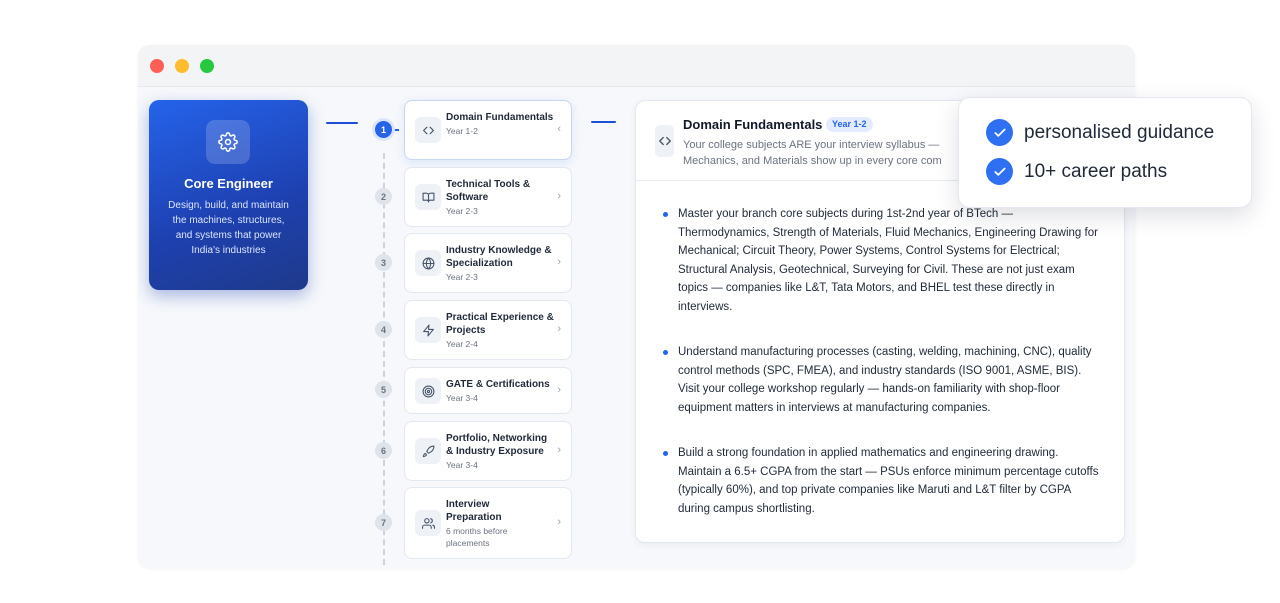 The image size is (1280, 603). Describe the element at coordinates (1096, 171) in the screenshot. I see `feature-label: 10+ career paths` at that location.